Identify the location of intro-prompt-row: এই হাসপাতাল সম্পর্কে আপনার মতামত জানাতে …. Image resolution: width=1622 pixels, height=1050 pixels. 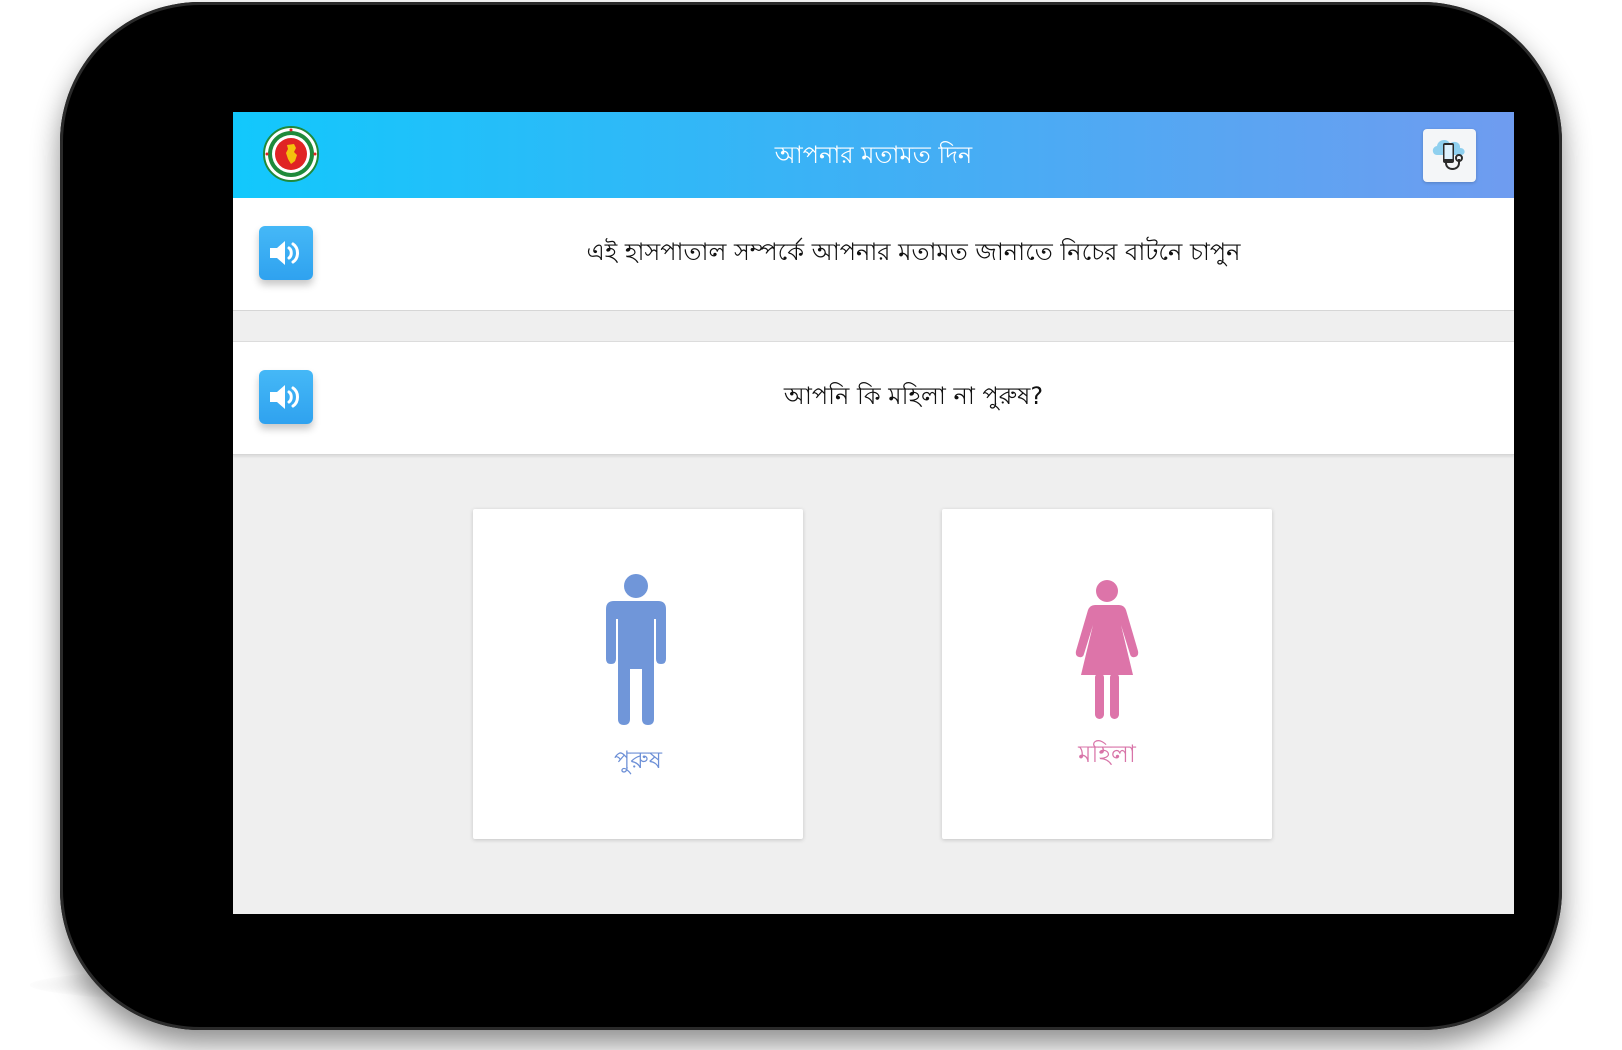
(873, 254).